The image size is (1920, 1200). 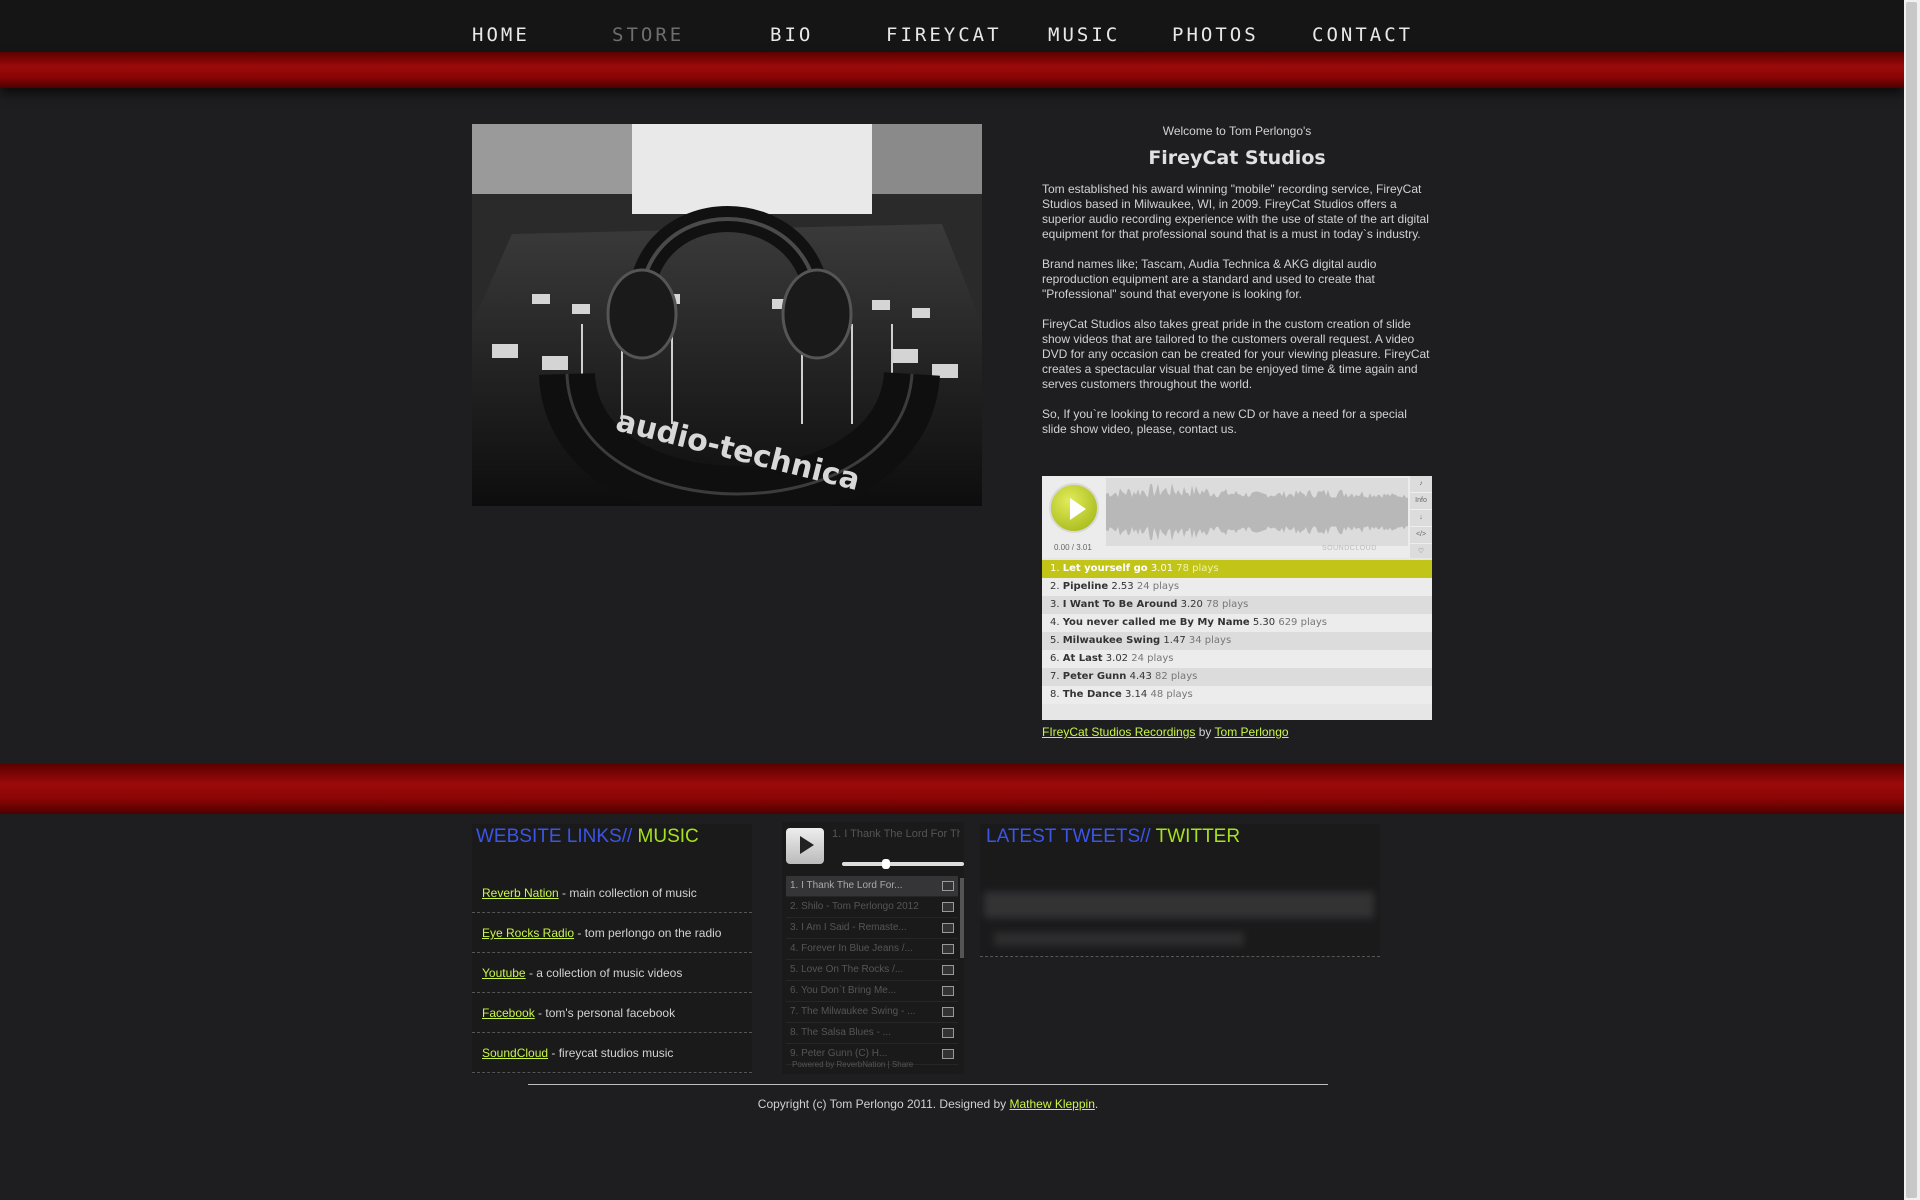 What do you see at coordinates (501, 35) in the screenshot?
I see `nav-home: HOME` at bounding box center [501, 35].